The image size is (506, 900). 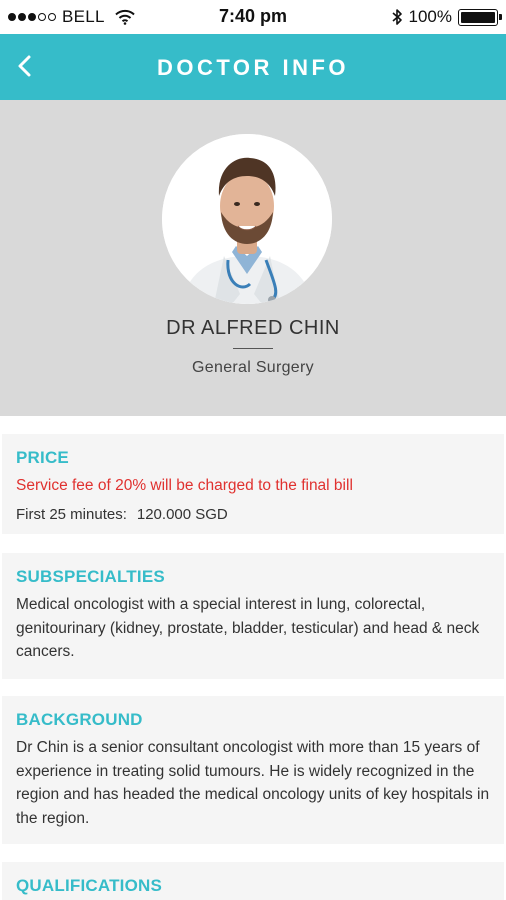 I want to click on price-label: First 25 minutes:, so click(x=71, y=514).